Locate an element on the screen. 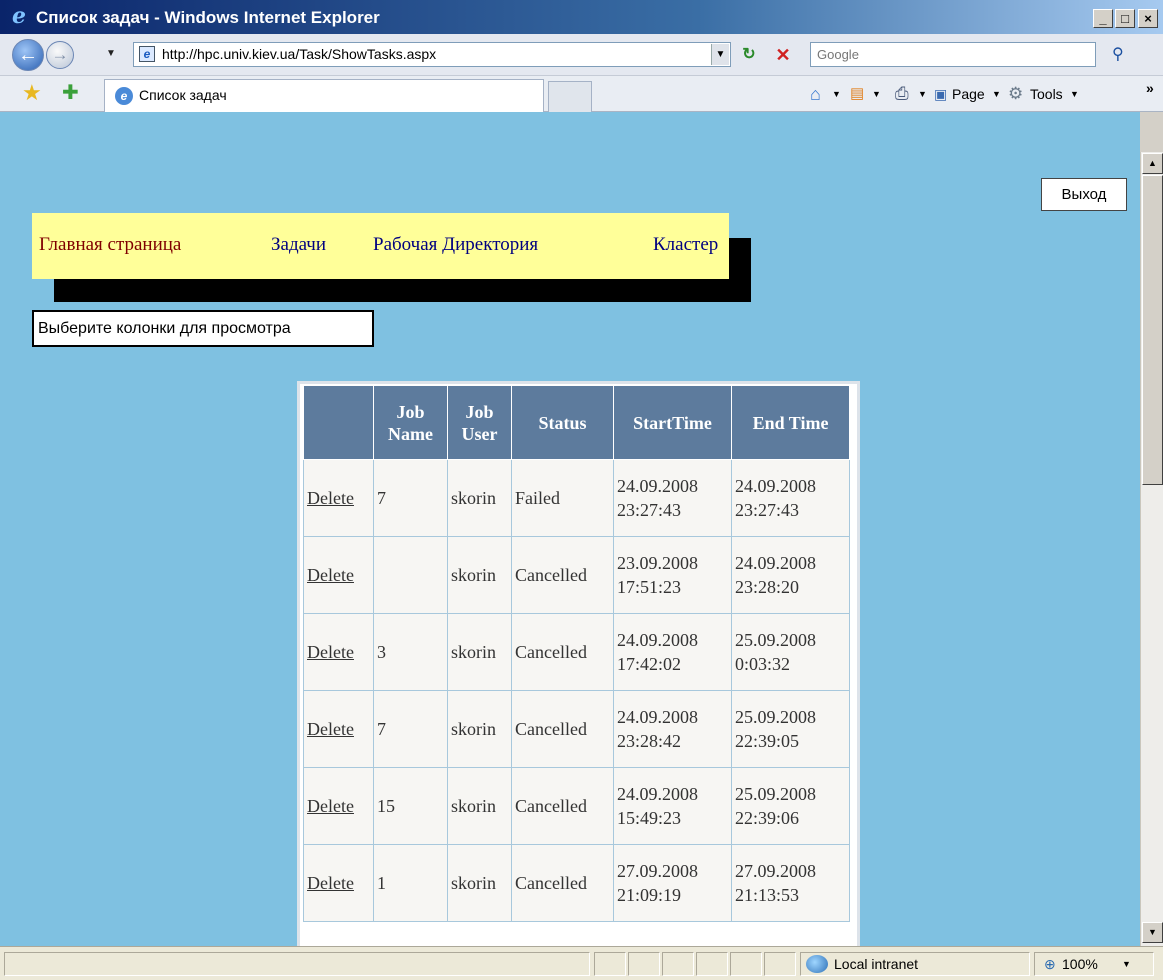  end-clock: 23:28:20 is located at coordinates (767, 587).